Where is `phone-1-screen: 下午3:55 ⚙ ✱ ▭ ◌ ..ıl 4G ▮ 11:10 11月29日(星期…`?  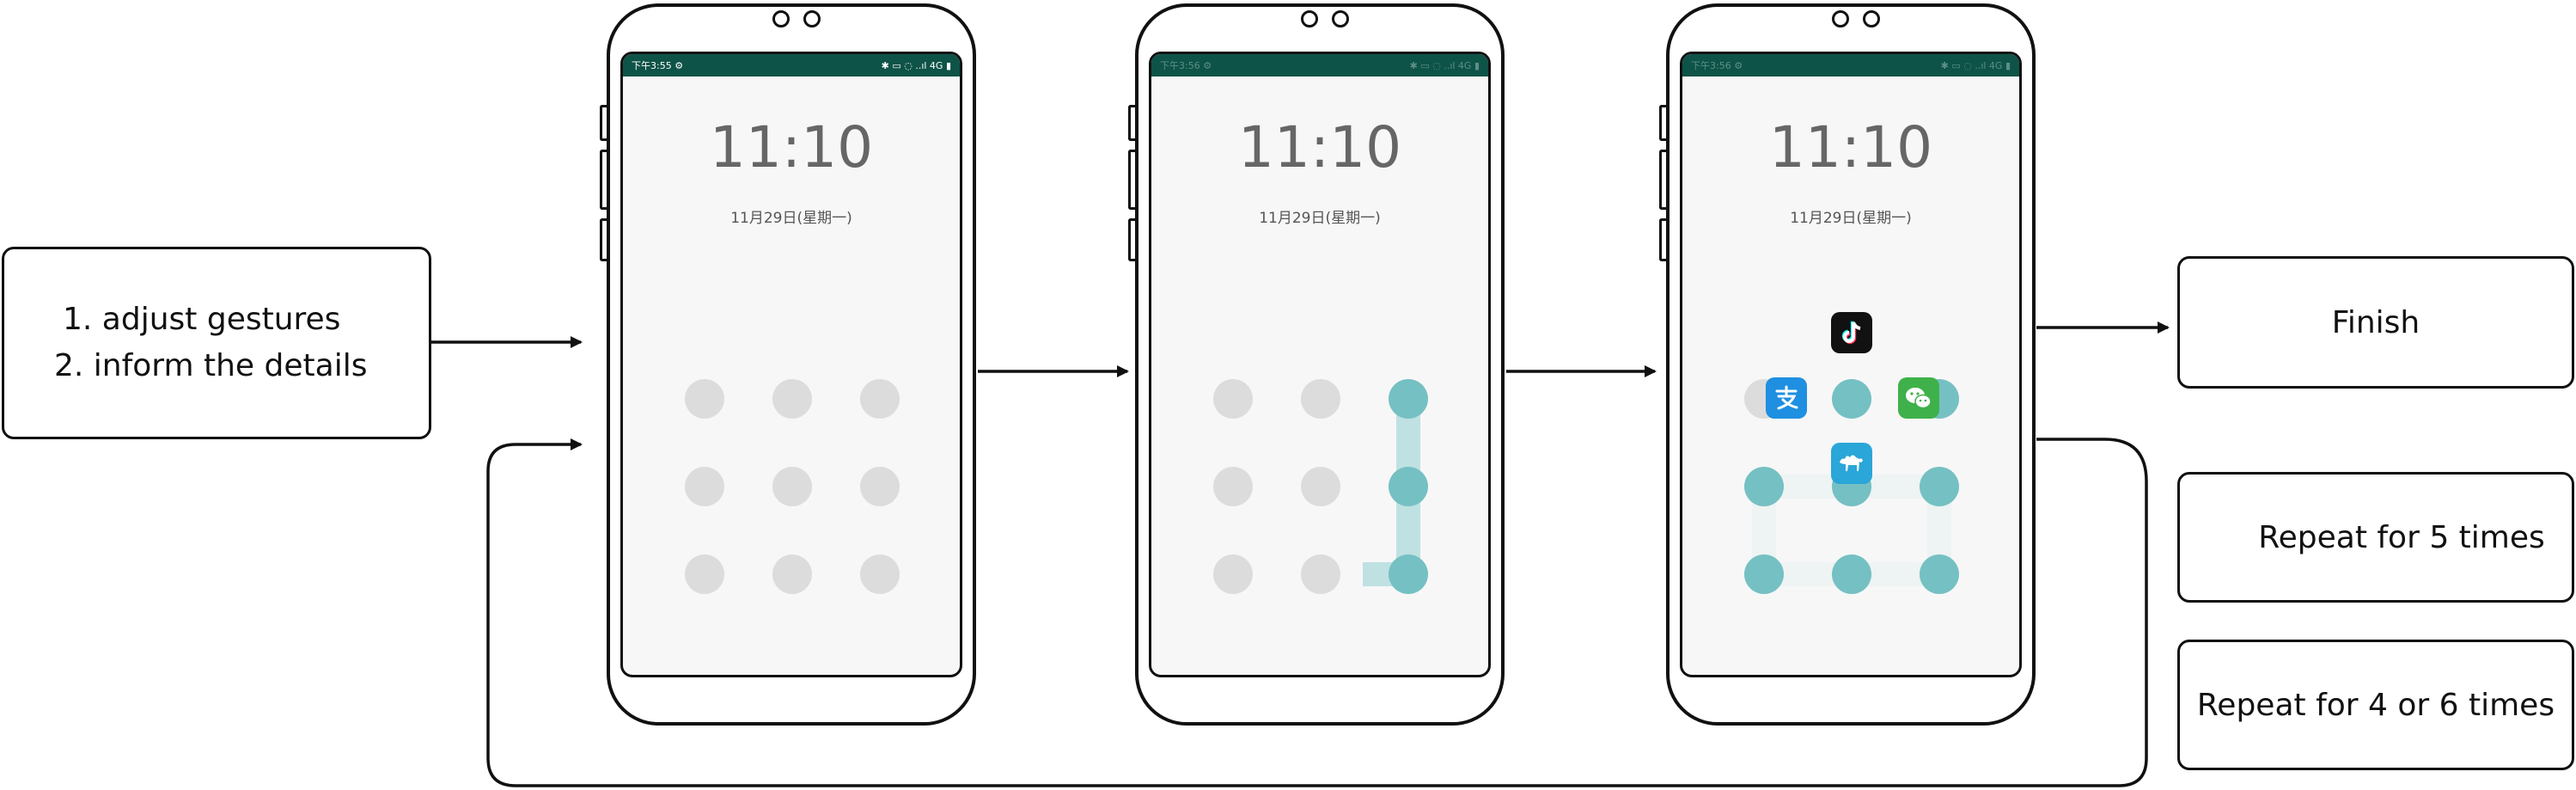
phone-1-screen: 下午3:55 ⚙ ✱ ▭ ◌ ..ıl 4G ▮ 11:10 11月29日(星期… is located at coordinates (791, 364).